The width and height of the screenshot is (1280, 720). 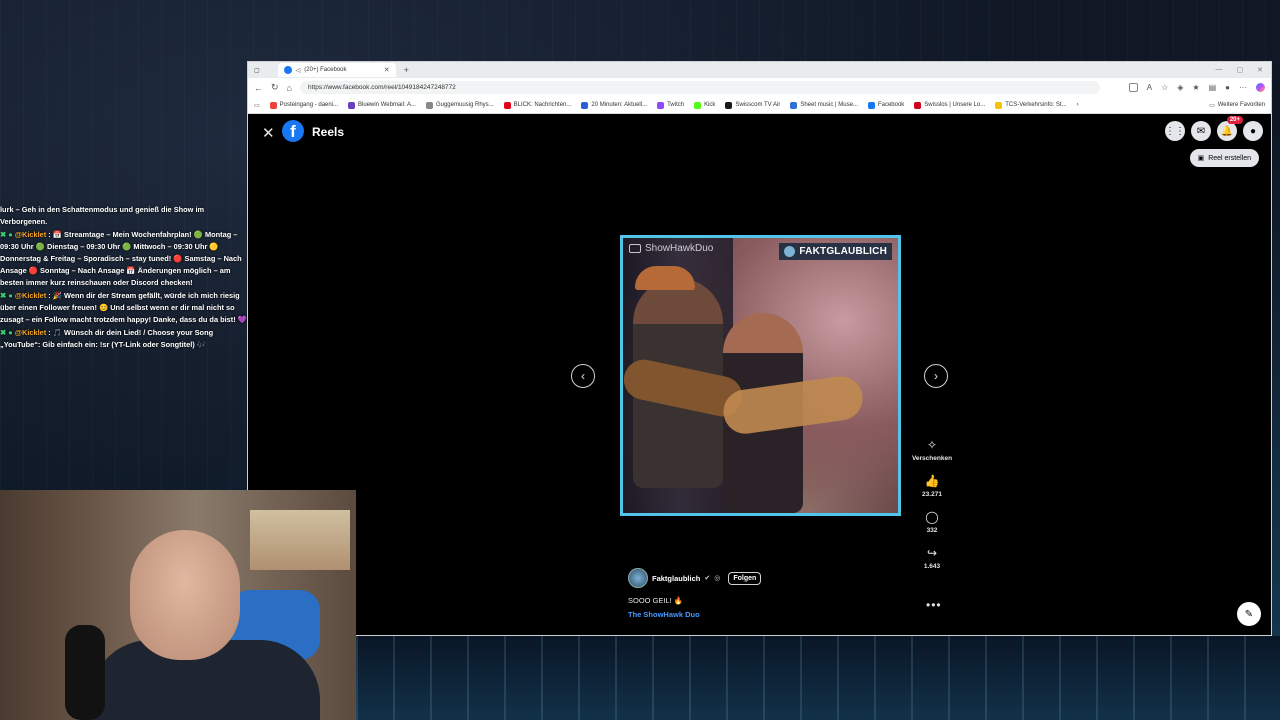 What do you see at coordinates (257, 105) in the screenshot?
I see `favorites-toggle-icon: ▭` at bounding box center [257, 105].